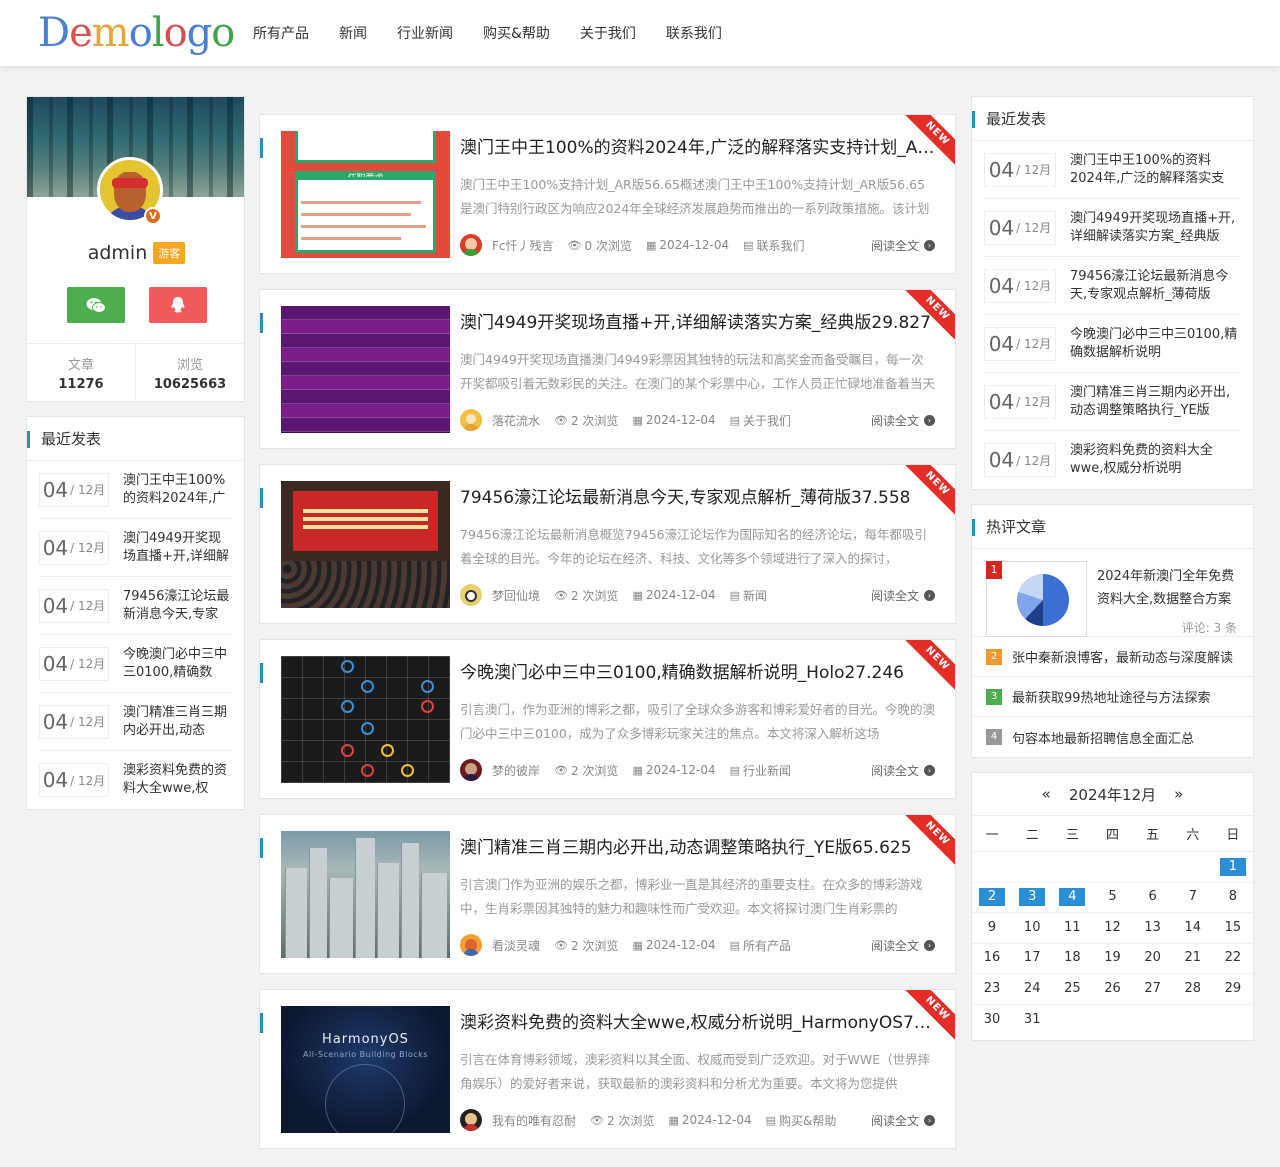  Describe the element at coordinates (767, 945) in the screenshot. I see `category-link: 所有产品` at that location.